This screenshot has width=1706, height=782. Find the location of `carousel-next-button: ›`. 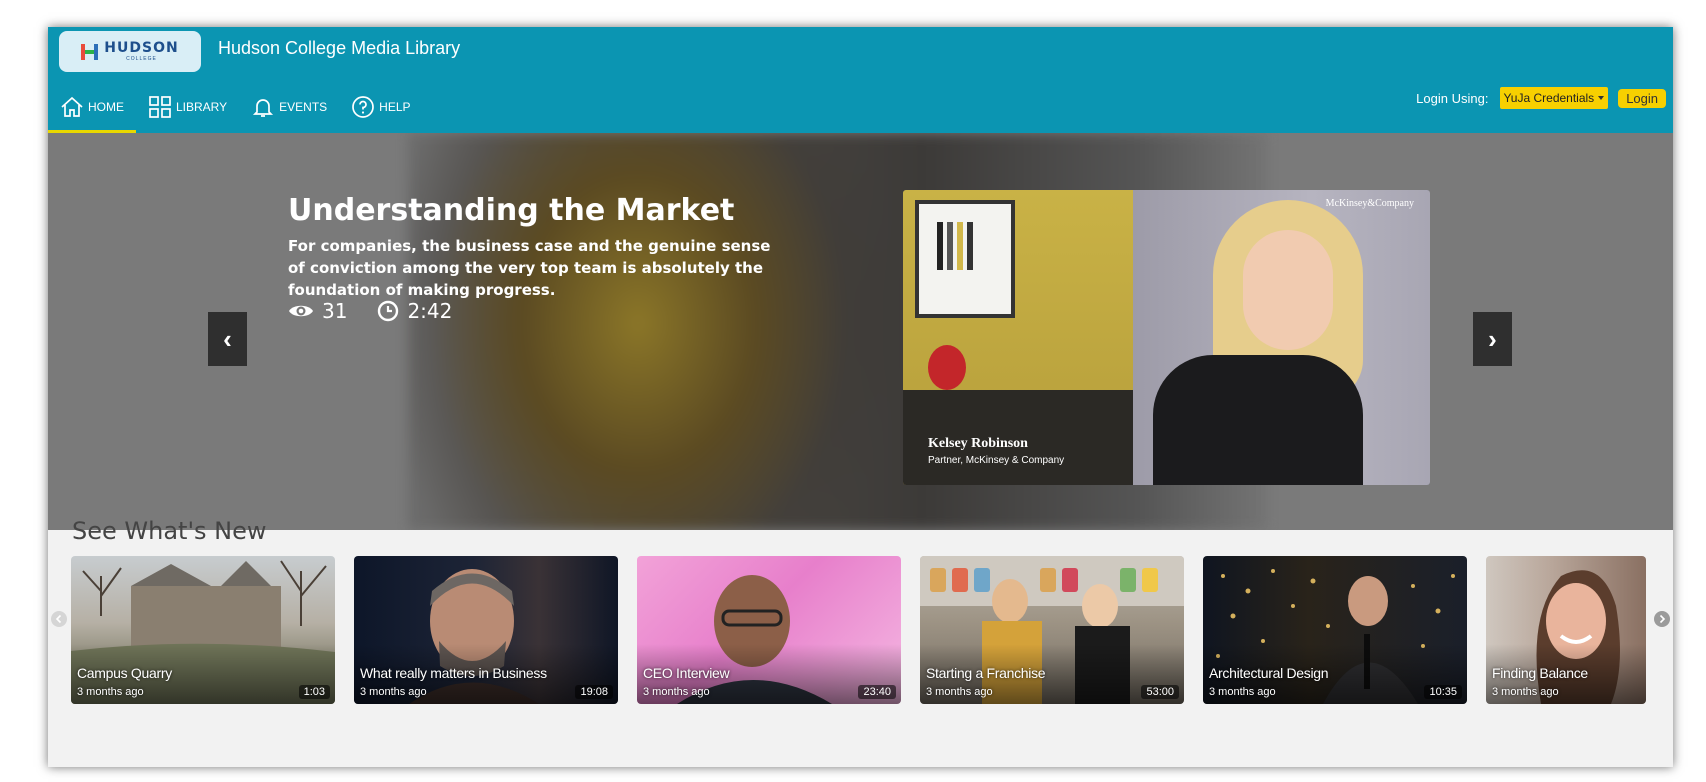

carousel-next-button: › is located at coordinates (1492, 339).